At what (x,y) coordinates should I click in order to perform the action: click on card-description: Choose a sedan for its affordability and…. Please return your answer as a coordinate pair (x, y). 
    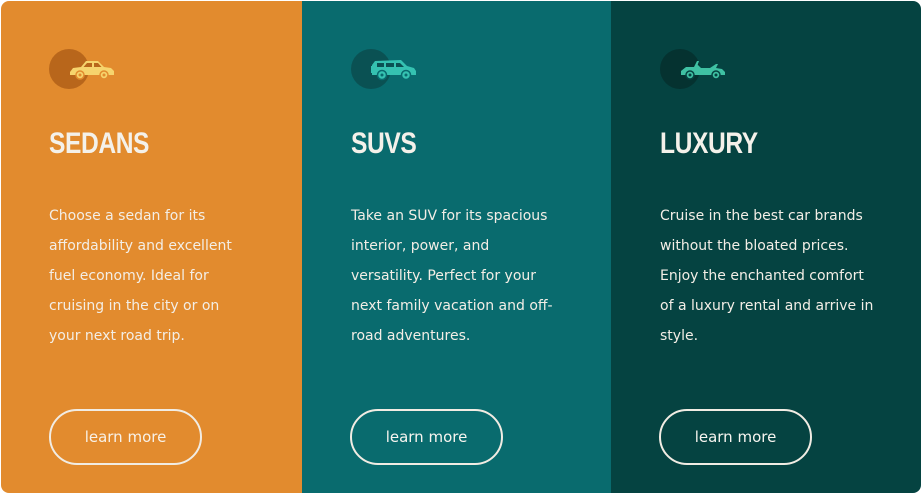
    Looking at the image, I should click on (140, 276).